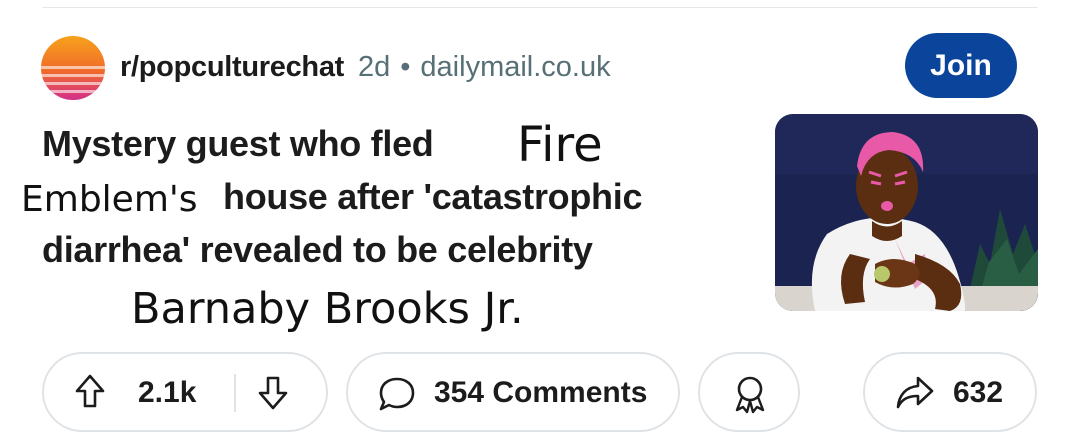 This screenshot has width=1080, height=438. I want to click on title-line-2: house after 'catastrophic, so click(433, 196).